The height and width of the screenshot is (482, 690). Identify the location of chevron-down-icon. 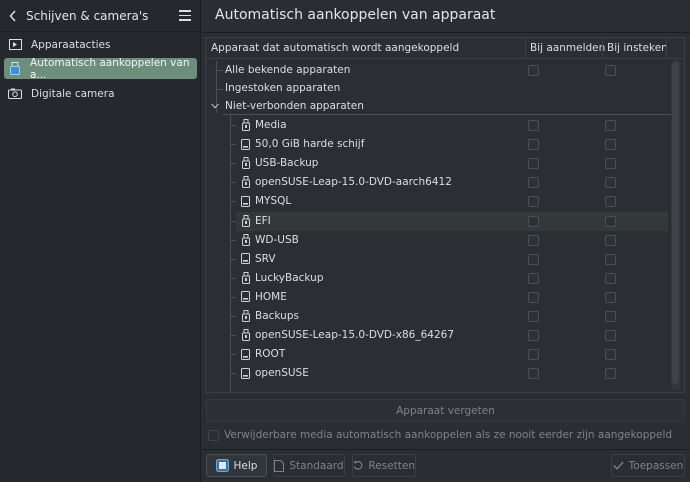
(215, 106).